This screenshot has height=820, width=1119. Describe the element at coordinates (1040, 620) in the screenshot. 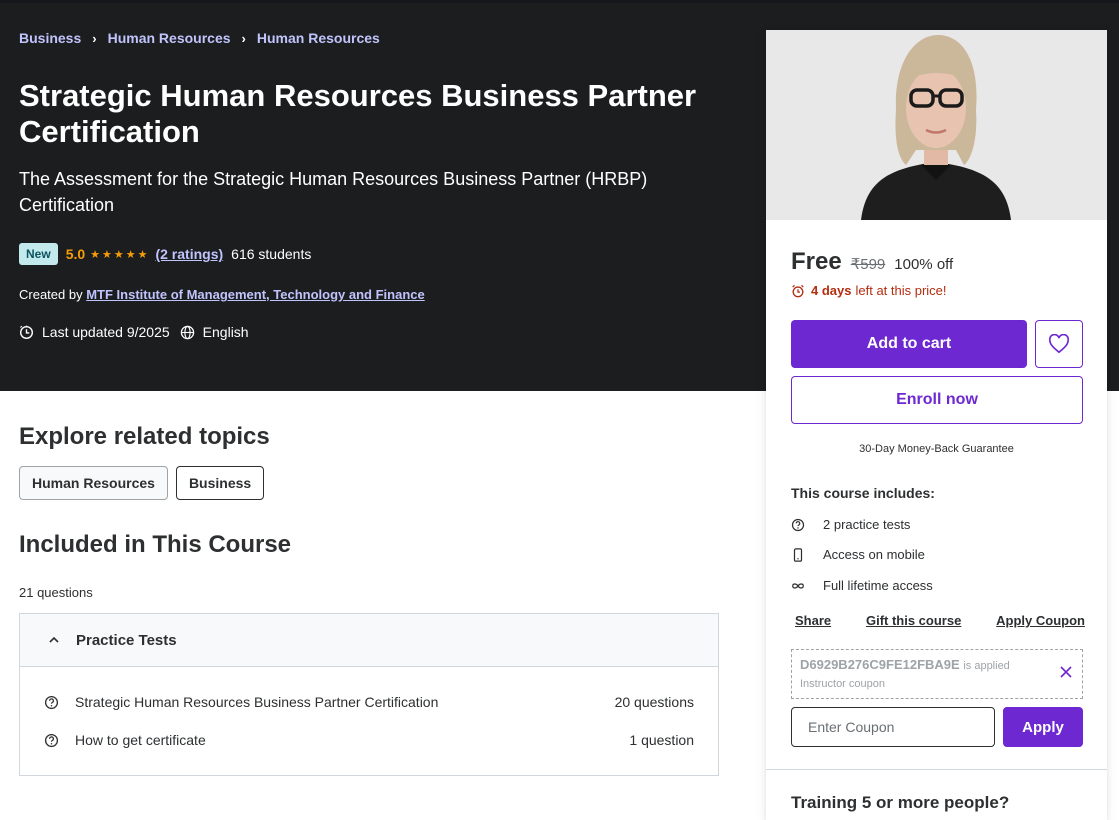

I see `apply-coupon-link: Apply Coupon` at that location.